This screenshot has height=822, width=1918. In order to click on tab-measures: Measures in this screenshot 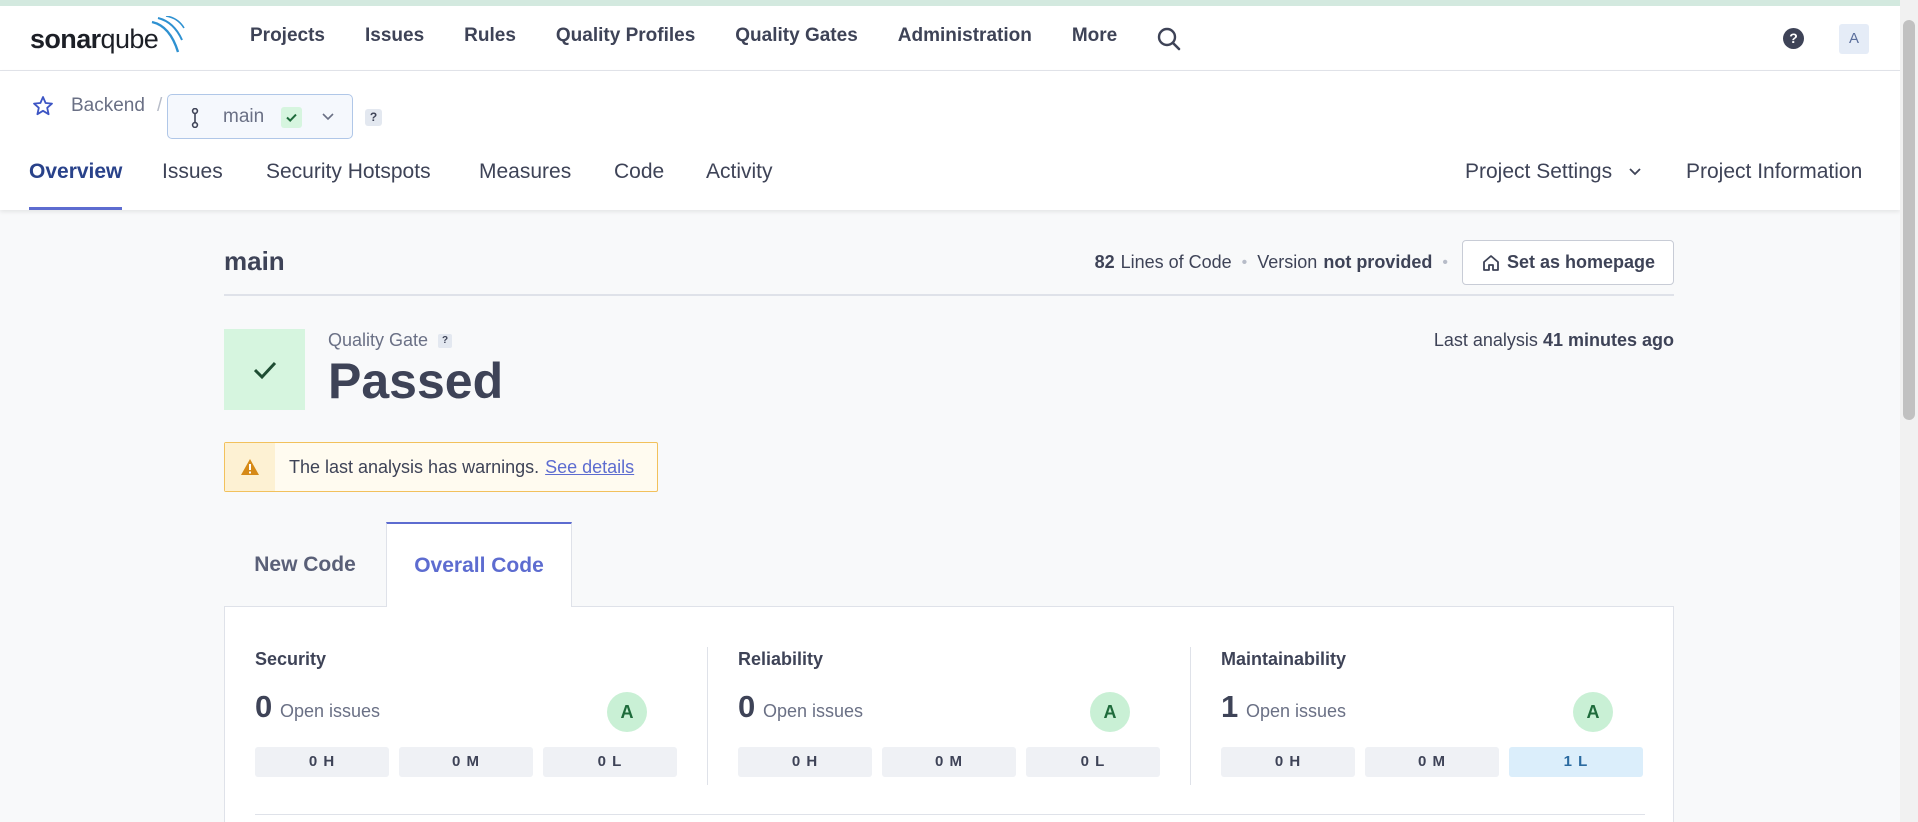, I will do `click(525, 185)`.